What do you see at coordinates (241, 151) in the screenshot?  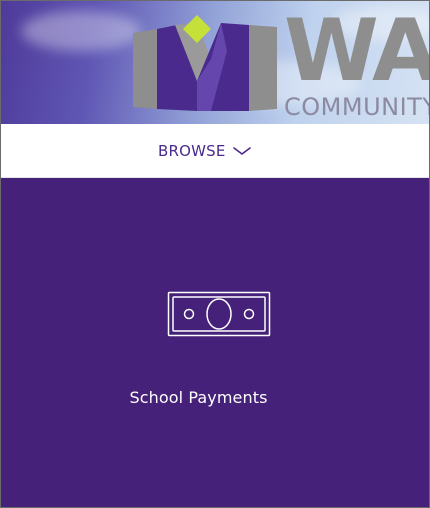 I see `chevron-down-icon` at bounding box center [241, 151].